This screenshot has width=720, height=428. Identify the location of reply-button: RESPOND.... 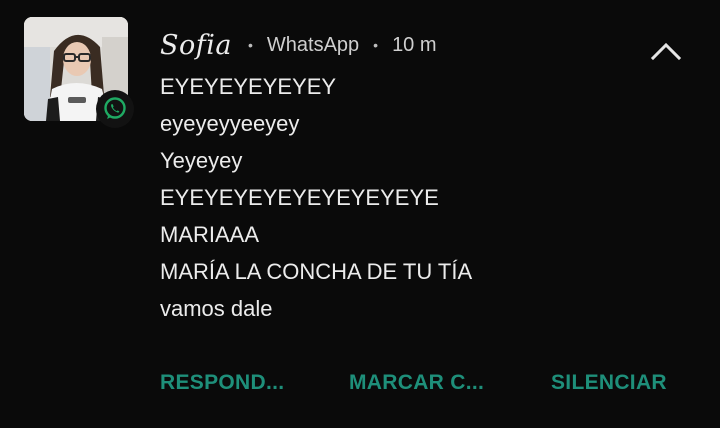
(222, 383).